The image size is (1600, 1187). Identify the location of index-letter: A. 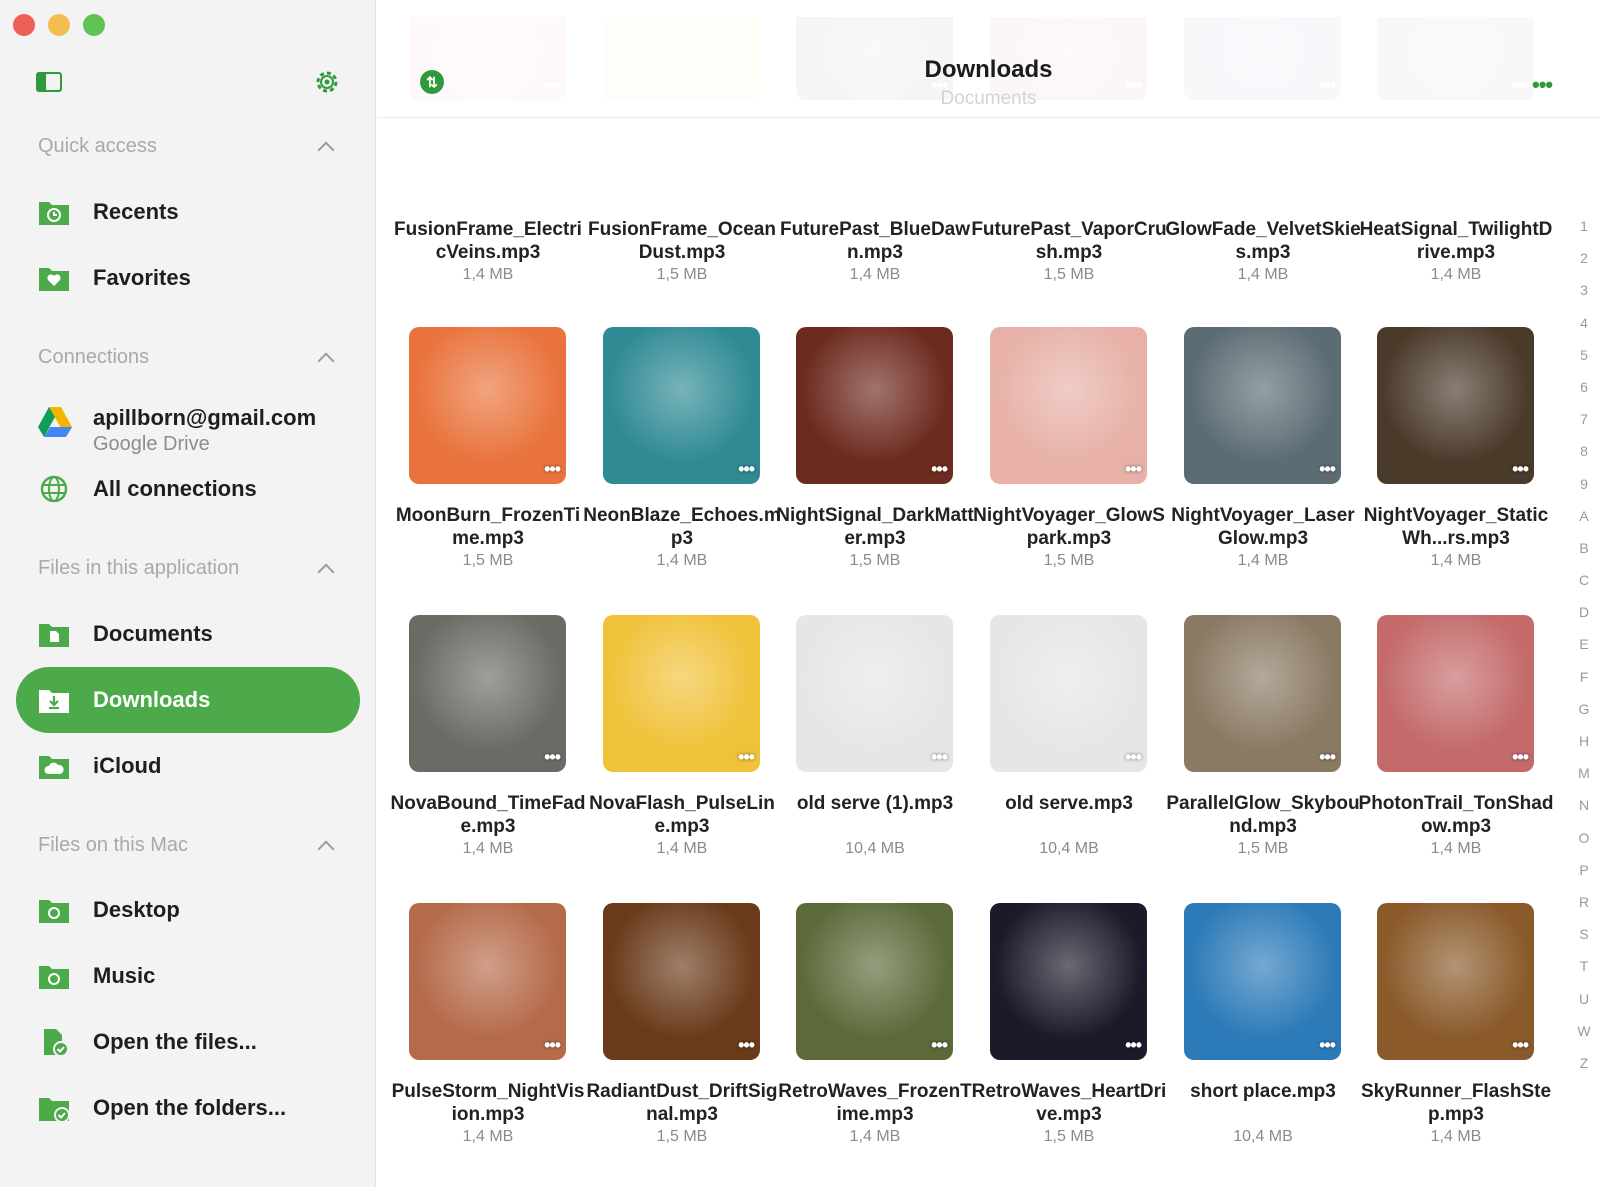
(1584, 524).